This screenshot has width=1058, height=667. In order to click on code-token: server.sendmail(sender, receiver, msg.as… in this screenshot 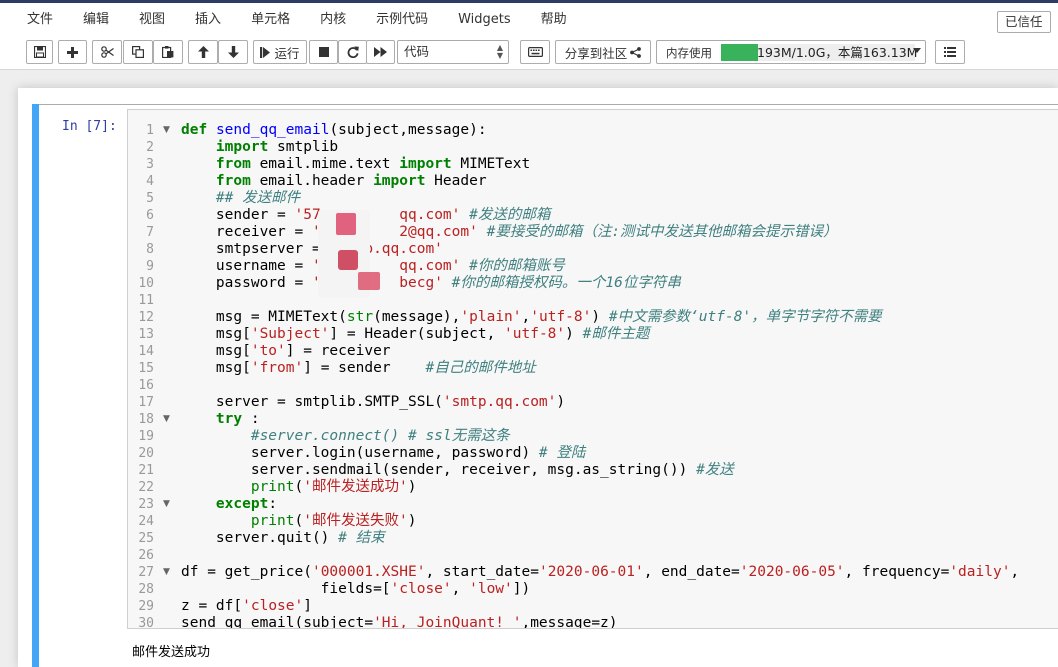, I will do `click(439, 470)`.